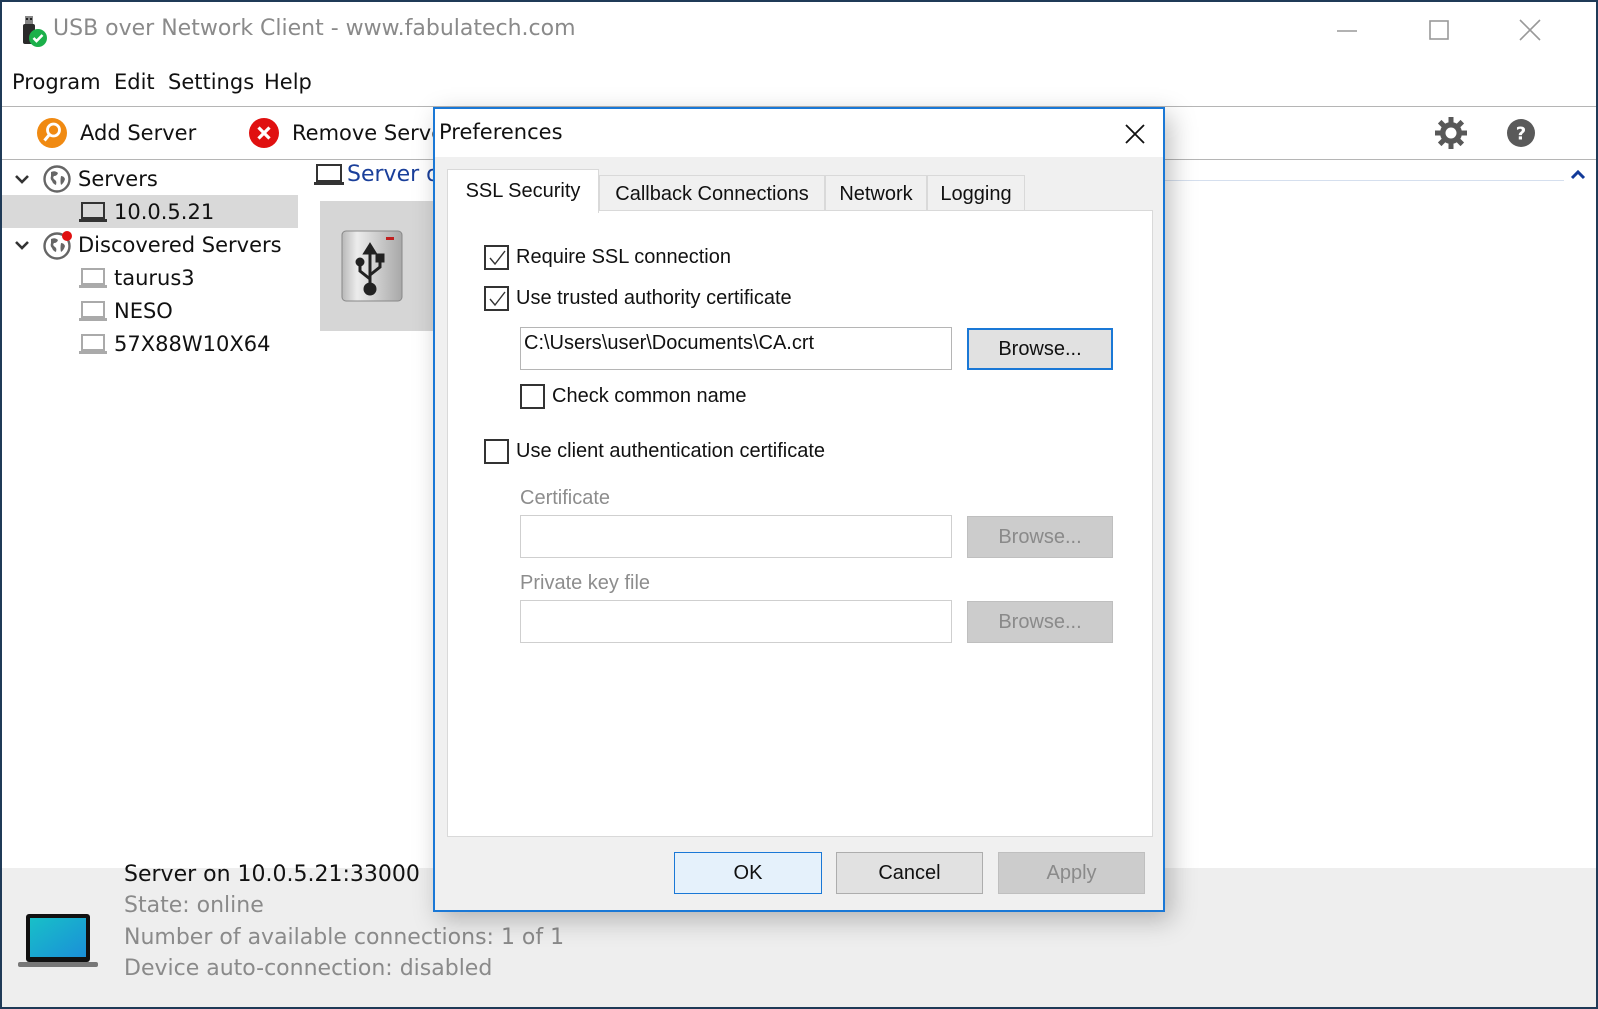 This screenshot has height=1009, width=1598. I want to click on tree-label-servers: Servers, so click(118, 178).